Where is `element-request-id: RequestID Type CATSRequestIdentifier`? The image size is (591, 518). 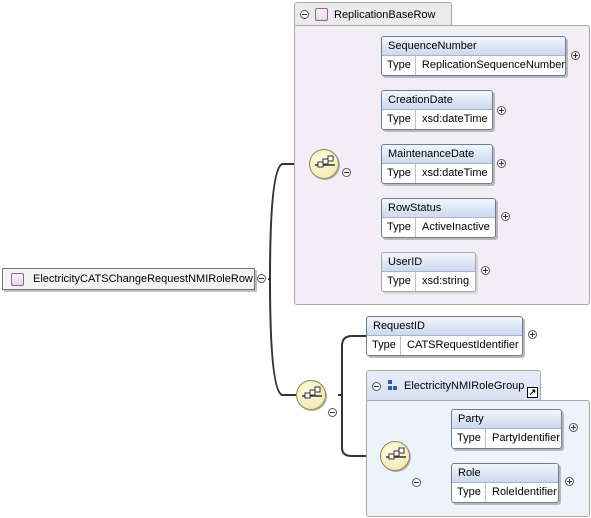 element-request-id: RequestID Type CATSRequestIdentifier is located at coordinates (444, 336).